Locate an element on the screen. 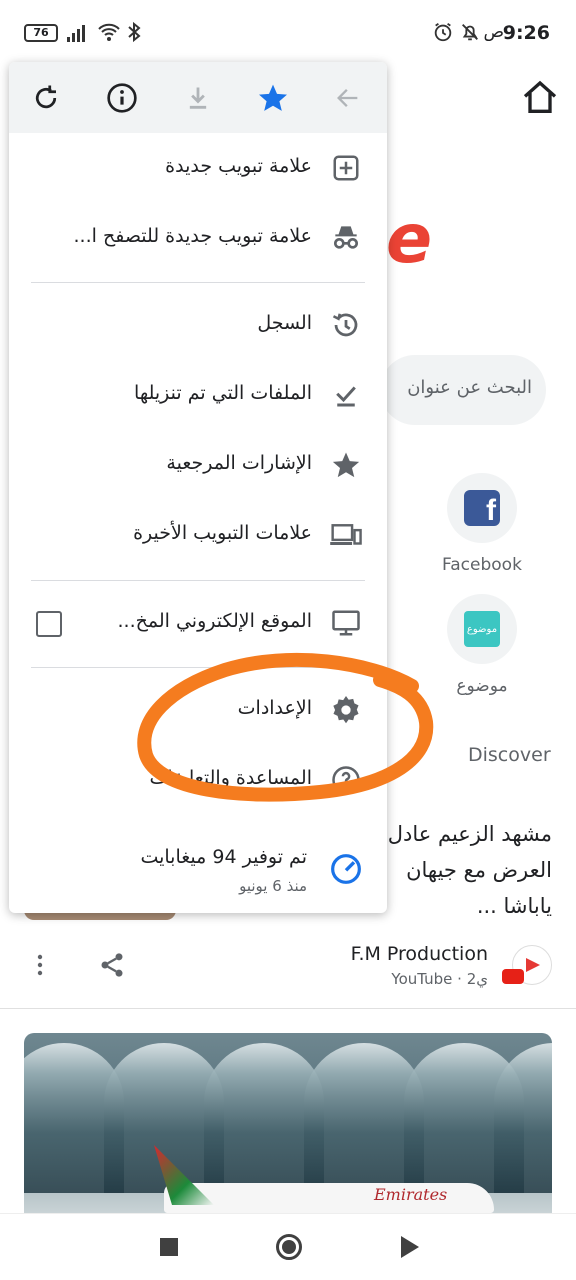 This screenshot has height=1280, width=576. shortcut-label-mawdoo3: موضوع is located at coordinates (482, 686).